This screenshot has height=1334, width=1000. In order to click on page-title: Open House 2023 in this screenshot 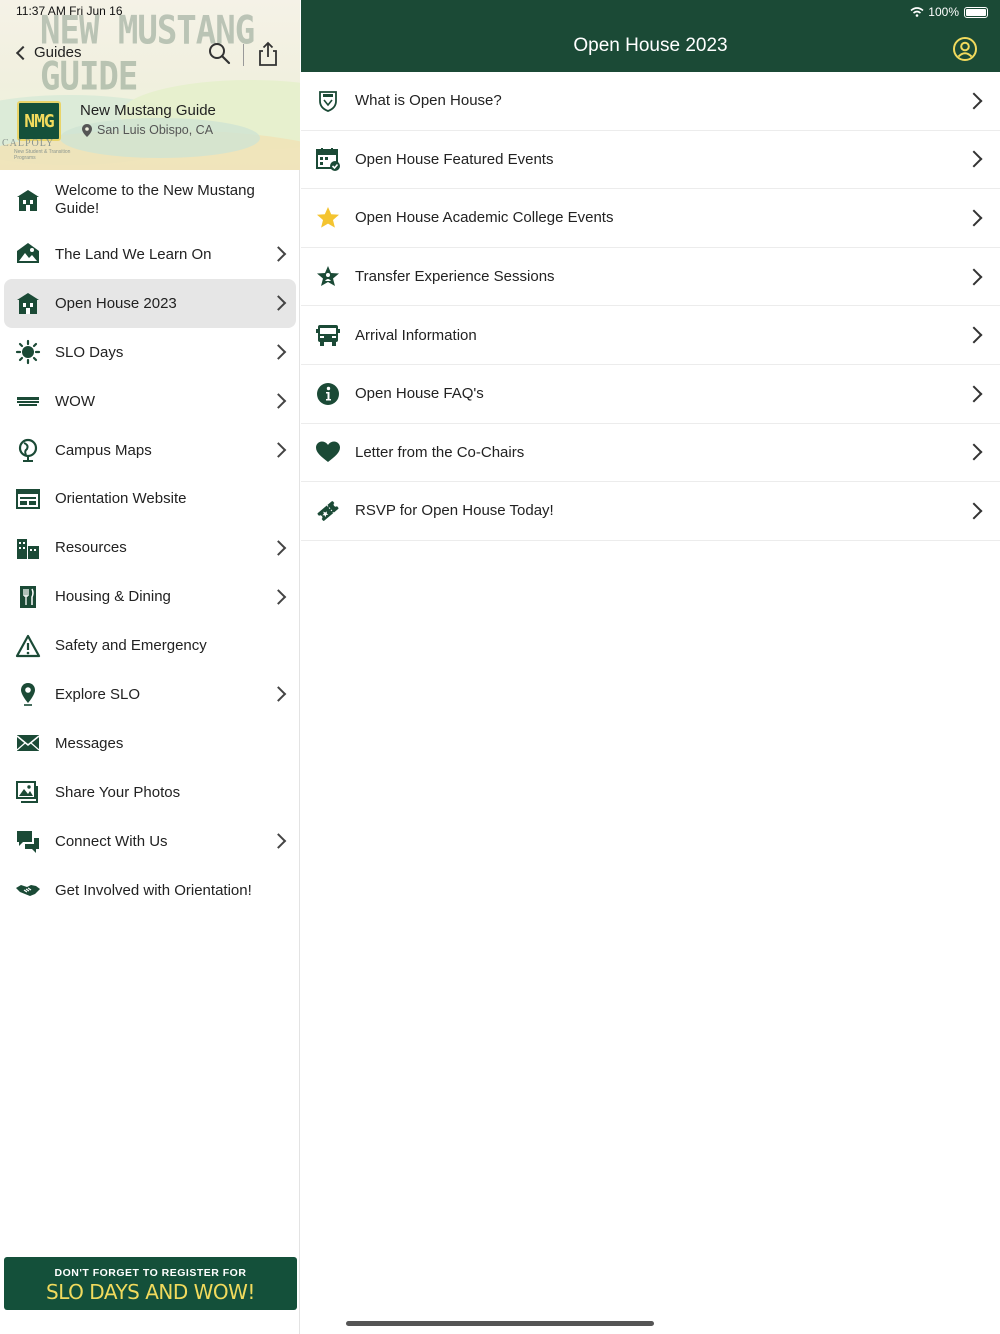, I will do `click(650, 45)`.